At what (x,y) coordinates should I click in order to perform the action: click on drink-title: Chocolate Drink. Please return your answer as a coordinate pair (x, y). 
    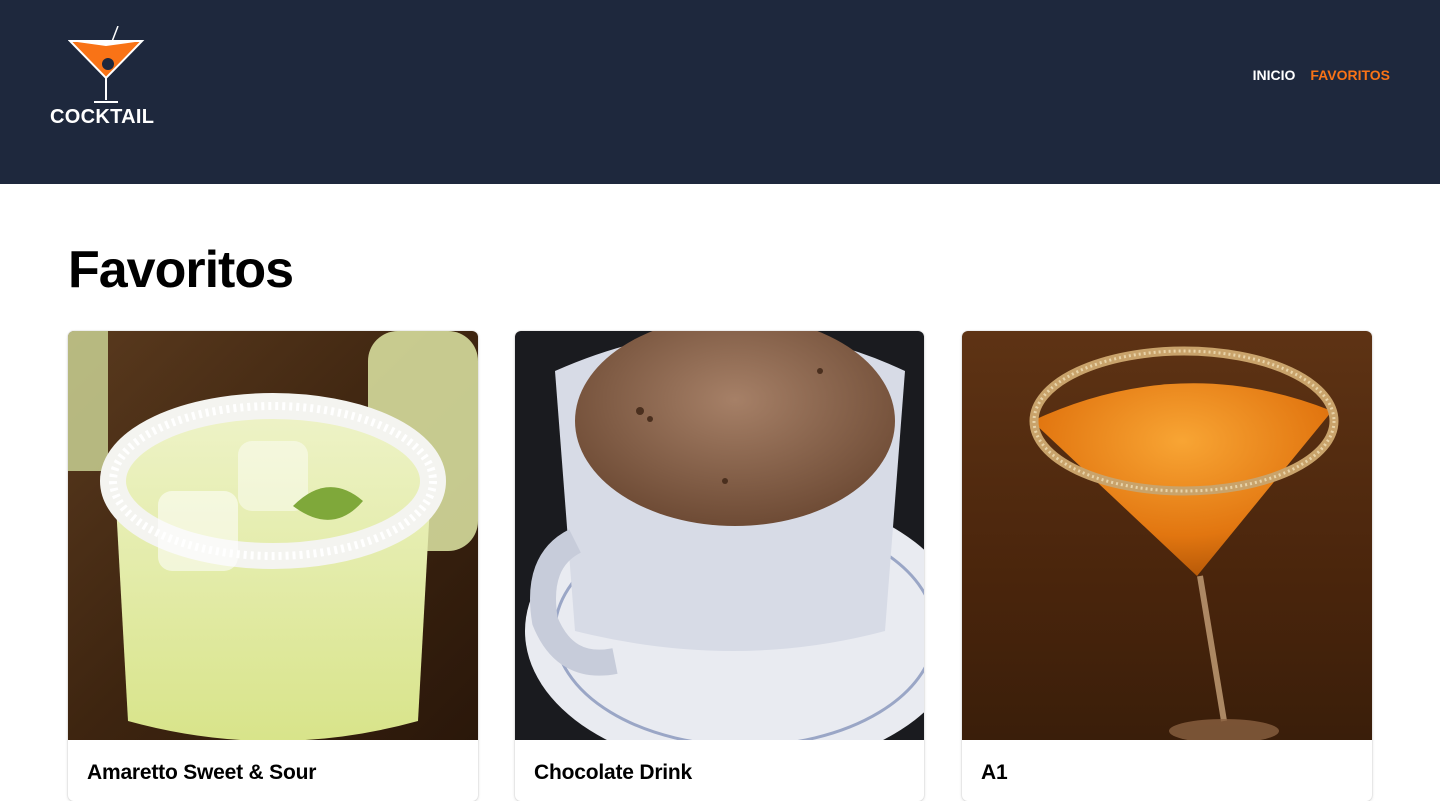
    Looking at the image, I should click on (613, 772).